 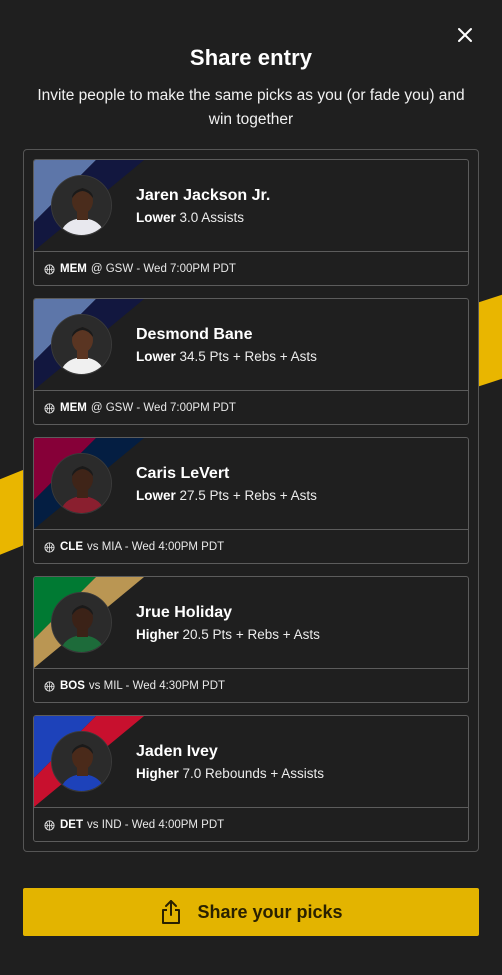 I want to click on player-name: Jaren Jackson Jr., so click(x=203, y=195).